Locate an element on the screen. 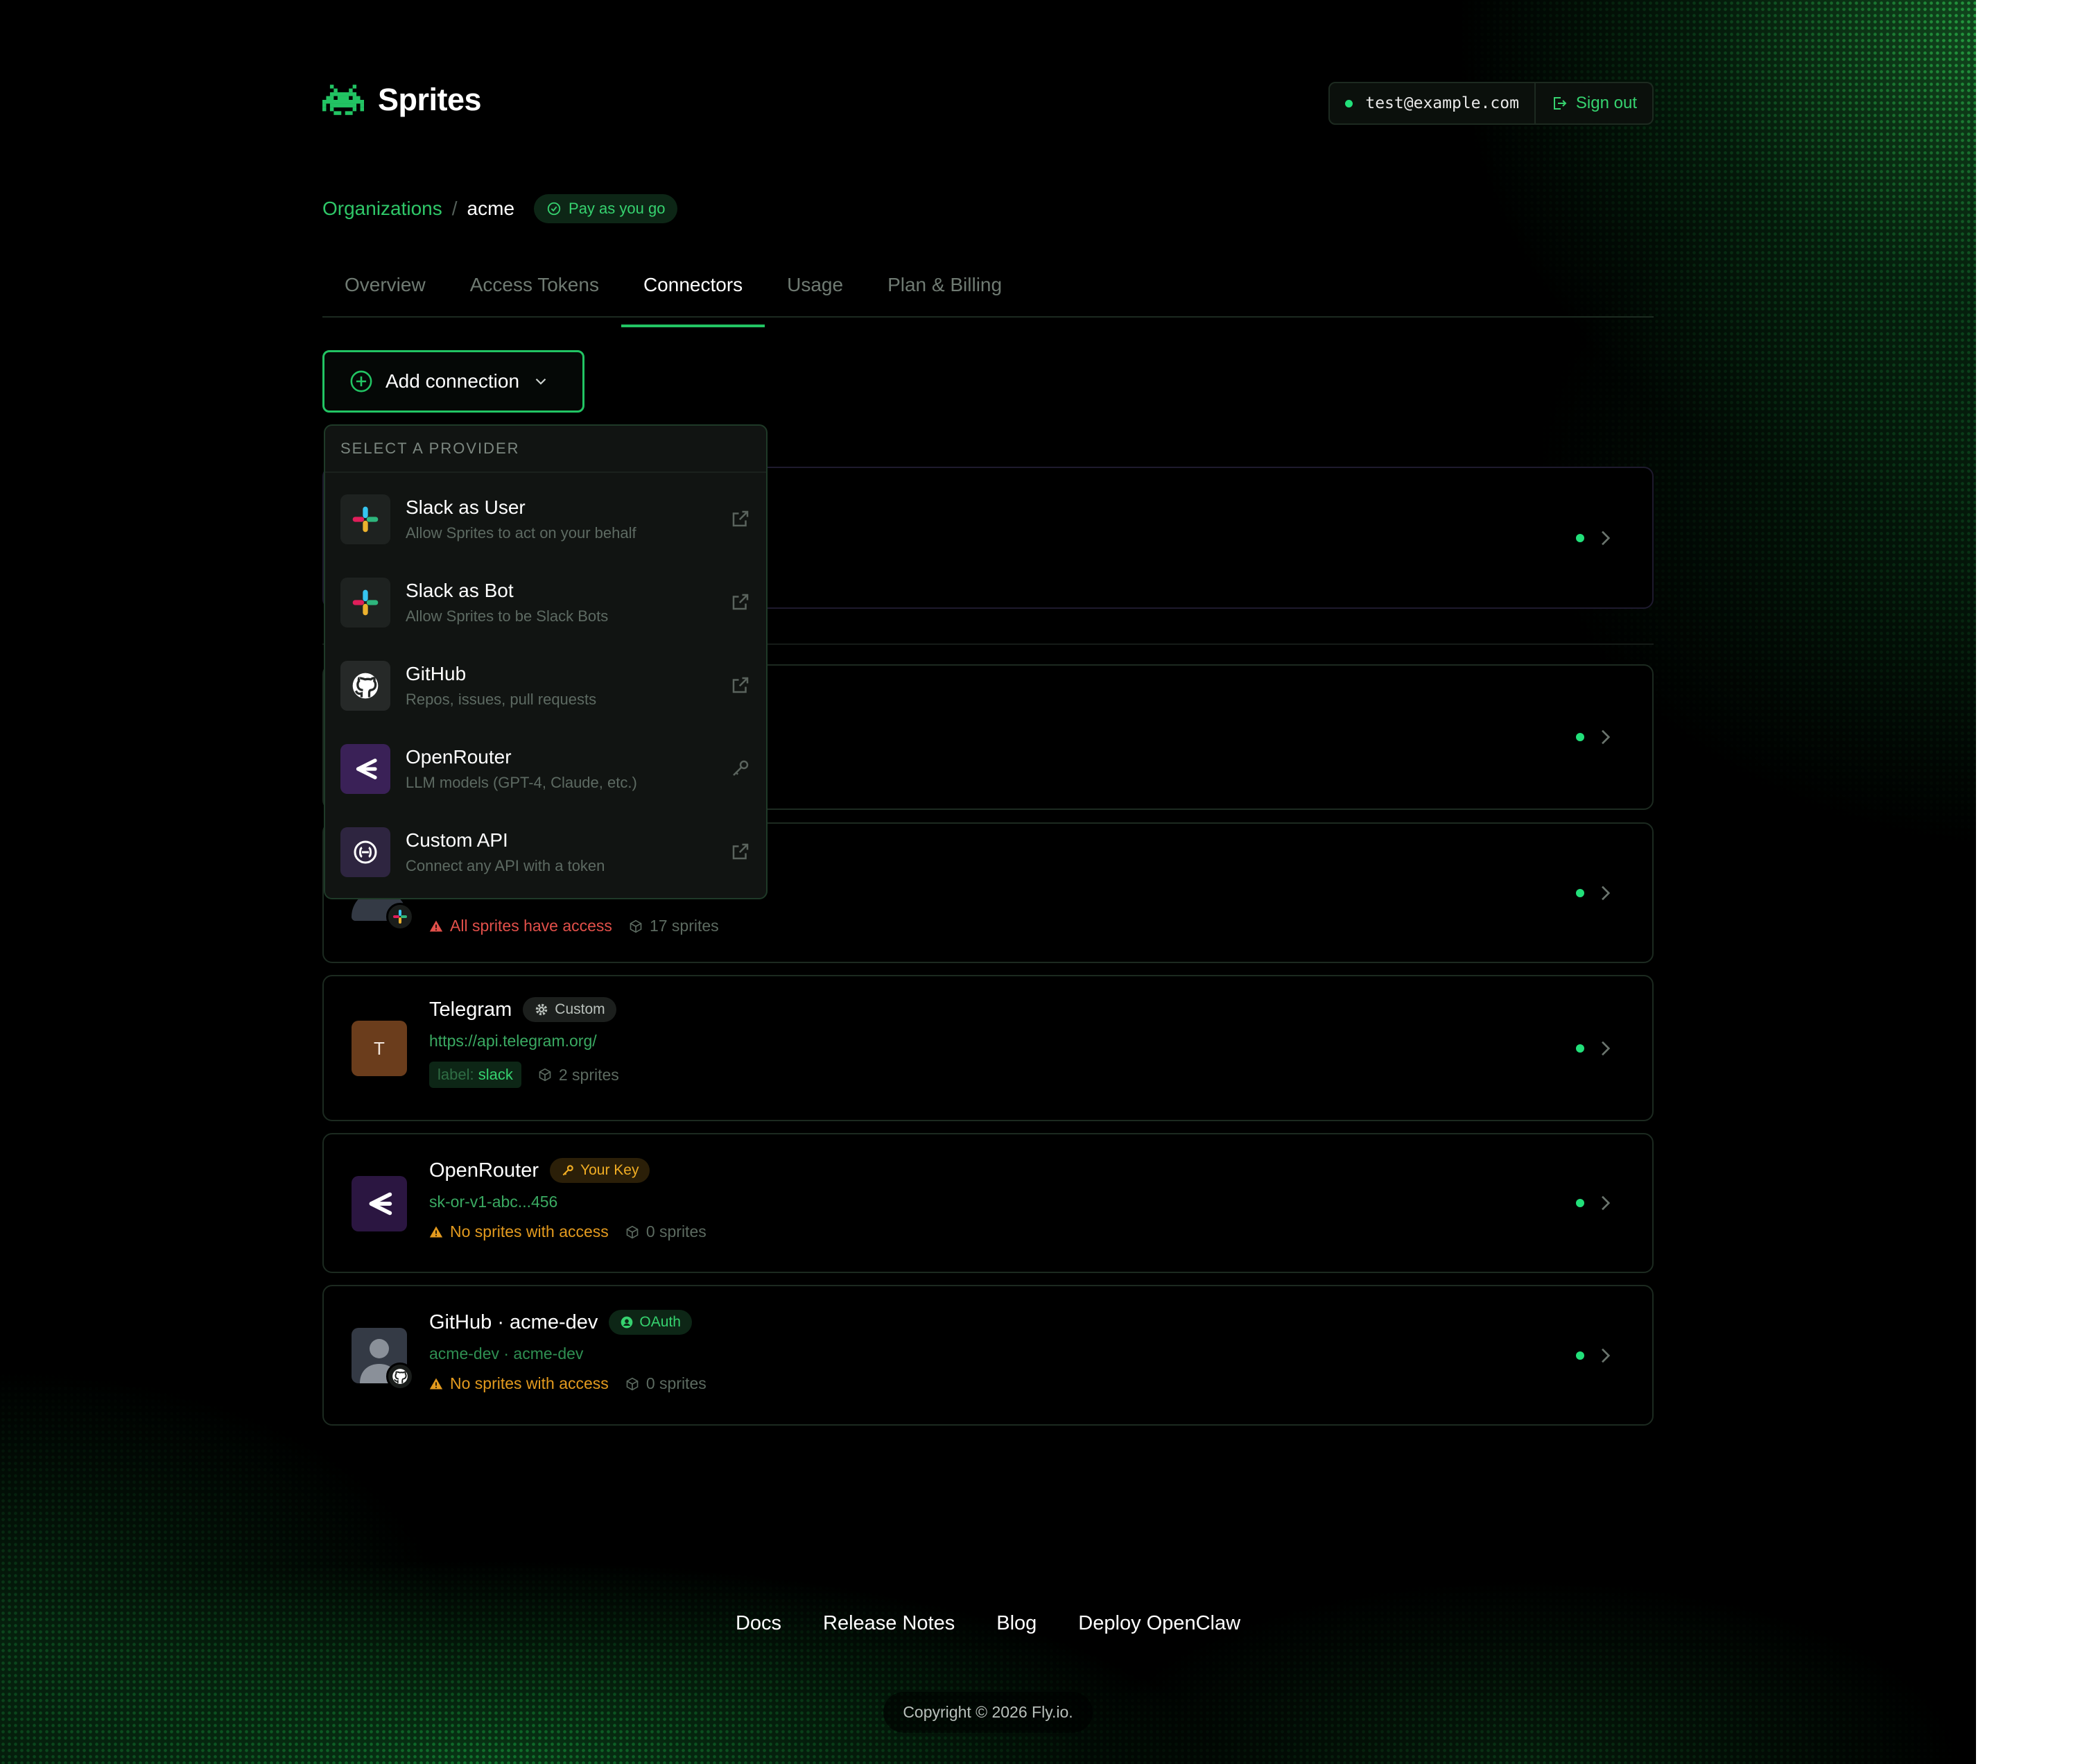 This screenshot has width=2080, height=1764. window-edge is located at coordinates (2028, 882).